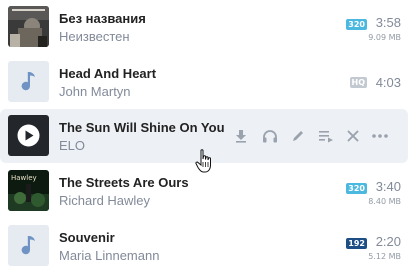  Describe the element at coordinates (87, 237) in the screenshot. I see `track-title: Souvenir` at that location.